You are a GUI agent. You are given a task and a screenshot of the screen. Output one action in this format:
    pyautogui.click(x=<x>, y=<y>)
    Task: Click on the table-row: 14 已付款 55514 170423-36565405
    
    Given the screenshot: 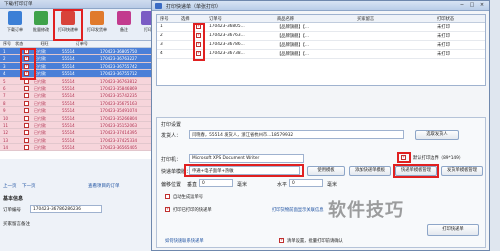 What is the action you would take?
    pyautogui.click(x=79, y=148)
    